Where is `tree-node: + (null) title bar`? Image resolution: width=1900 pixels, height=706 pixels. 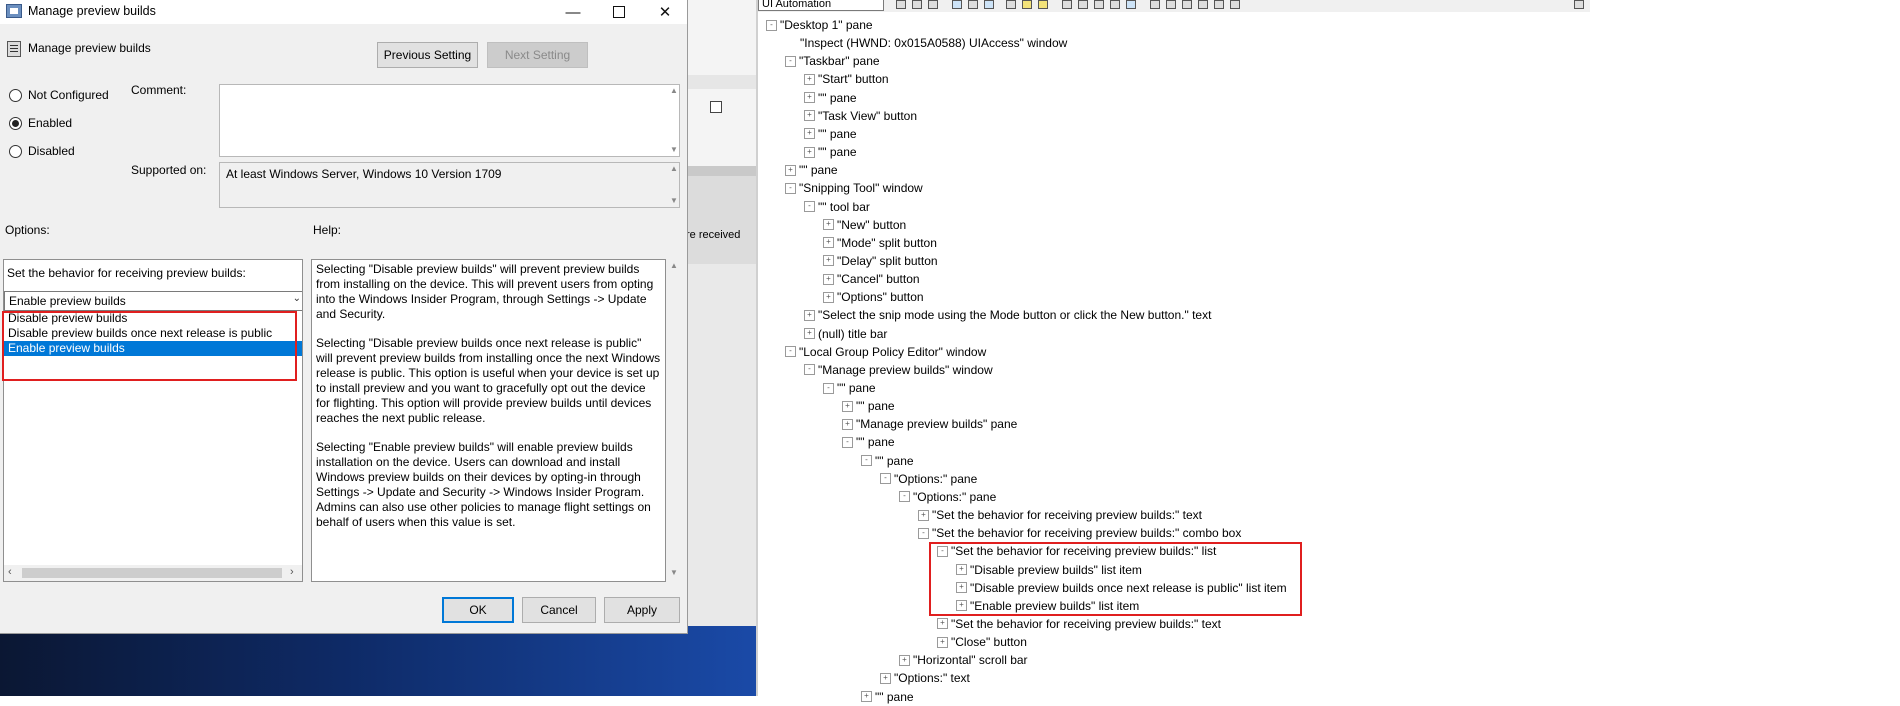 tree-node: + (null) title bar is located at coordinates (845, 334).